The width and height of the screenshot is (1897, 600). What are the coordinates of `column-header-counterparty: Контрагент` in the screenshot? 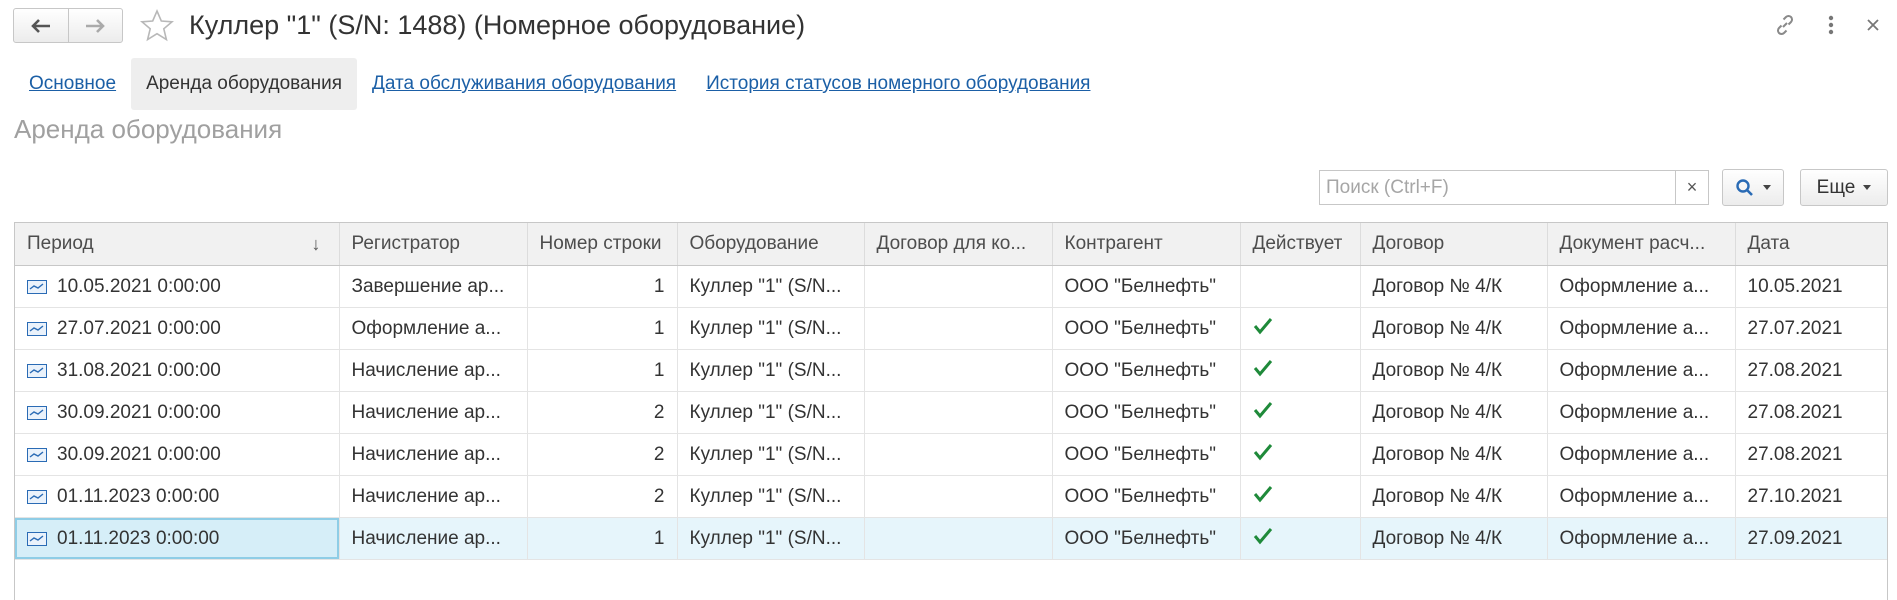 It's located at (1146, 244).